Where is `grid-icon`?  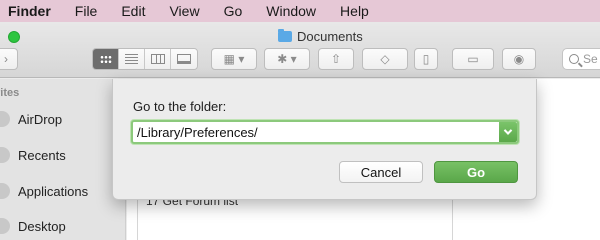
grid-icon is located at coordinates (105, 59).